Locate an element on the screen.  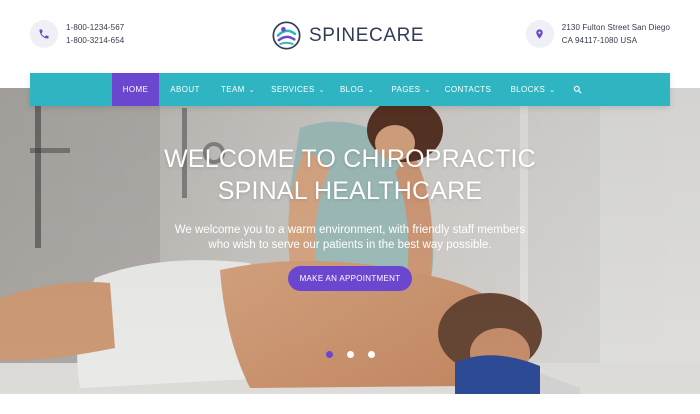
nav-item-label: CONTACTS is located at coordinates (468, 89).